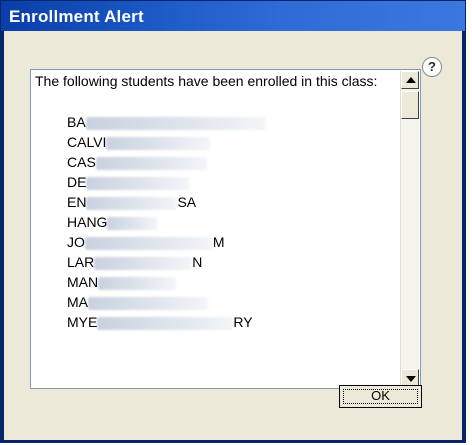 The width and height of the screenshot is (472, 445). What do you see at coordinates (216, 282) in the screenshot?
I see `list-item: MAN` at bounding box center [216, 282].